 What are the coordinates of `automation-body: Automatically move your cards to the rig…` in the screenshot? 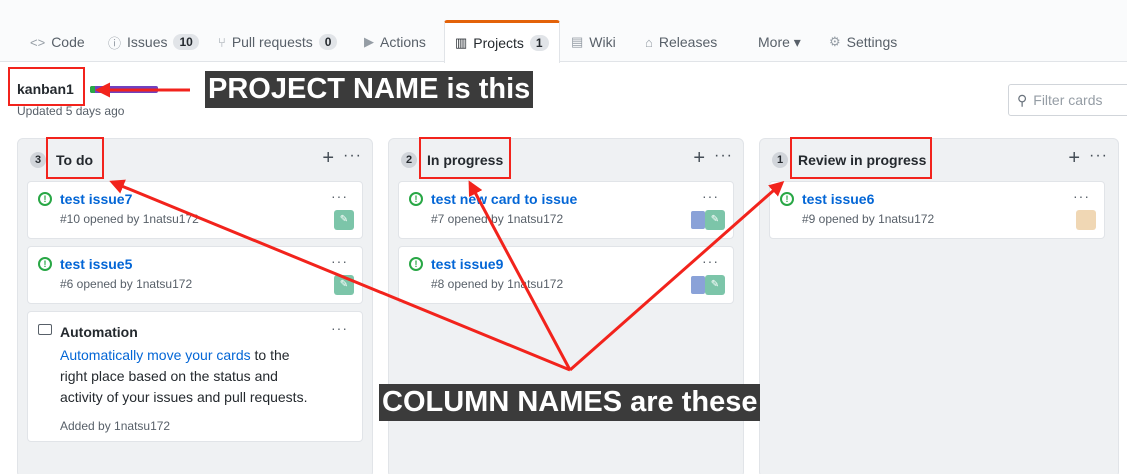 It's located at (190, 376).